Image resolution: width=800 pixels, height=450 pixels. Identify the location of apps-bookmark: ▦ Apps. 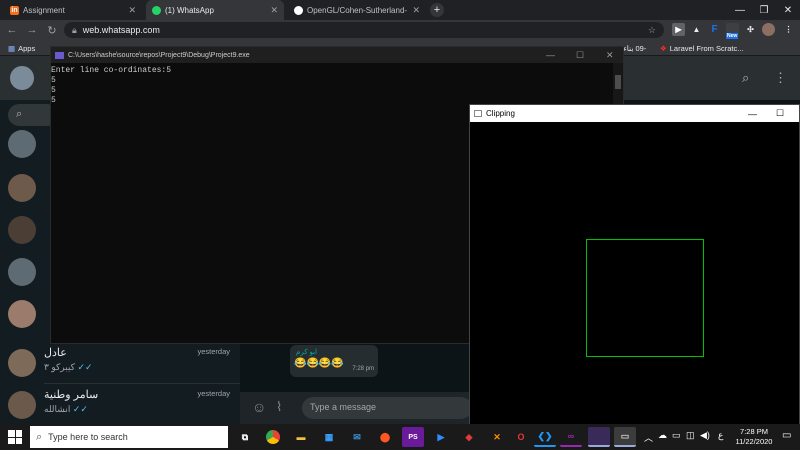
(21, 48).